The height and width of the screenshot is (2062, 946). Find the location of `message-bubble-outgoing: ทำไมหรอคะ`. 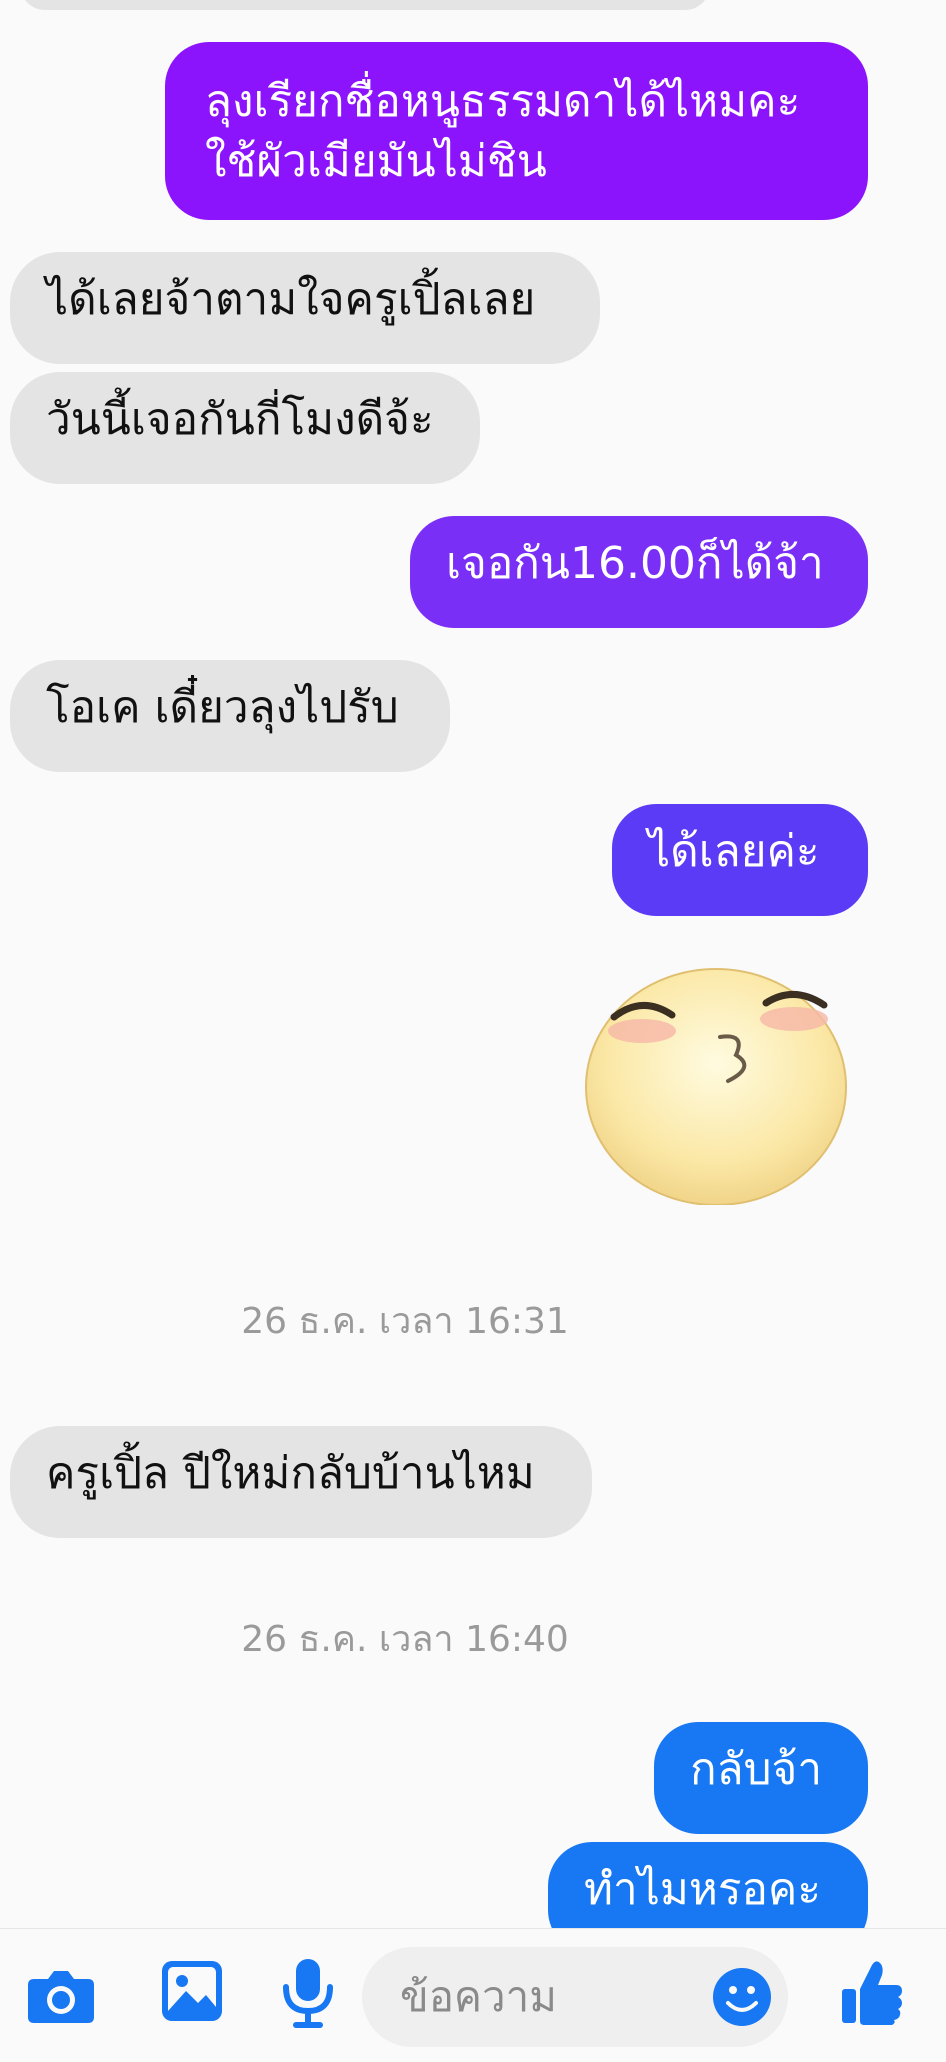

message-bubble-outgoing: ทำไมหรอคะ is located at coordinates (708, 1885).